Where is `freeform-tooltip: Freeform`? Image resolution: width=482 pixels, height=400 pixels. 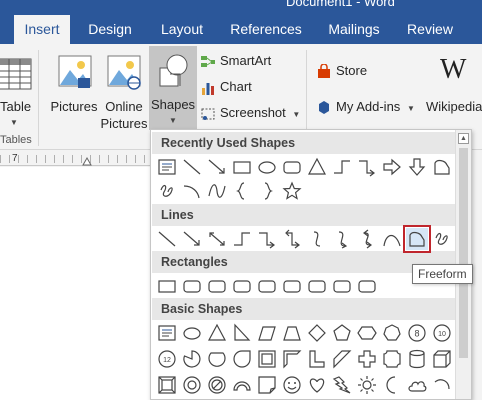
freeform-tooltip: Freeform is located at coordinates (442, 274).